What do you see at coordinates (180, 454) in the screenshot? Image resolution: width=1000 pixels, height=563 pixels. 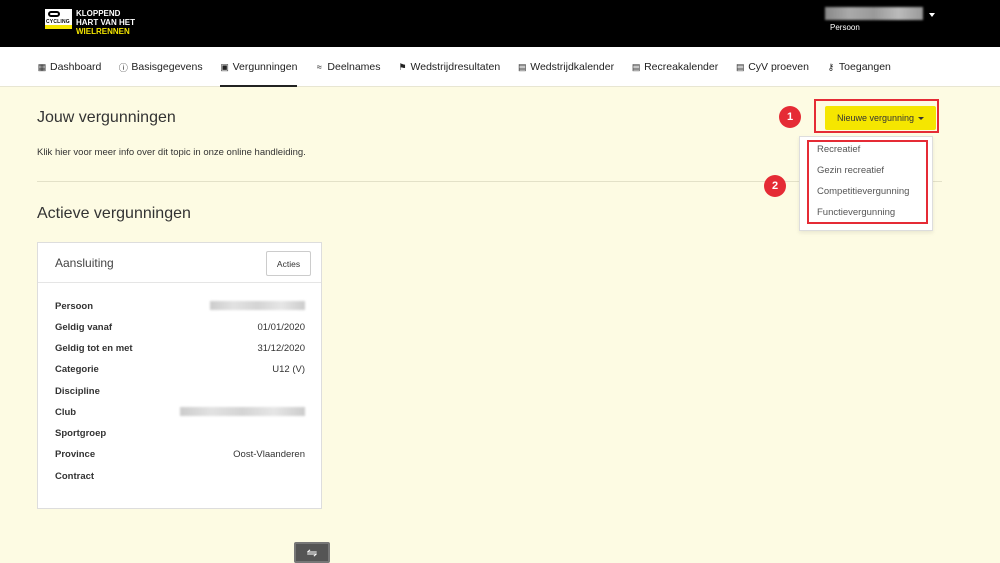 I see `detail-row: Province Oost-Vlaanderen` at bounding box center [180, 454].